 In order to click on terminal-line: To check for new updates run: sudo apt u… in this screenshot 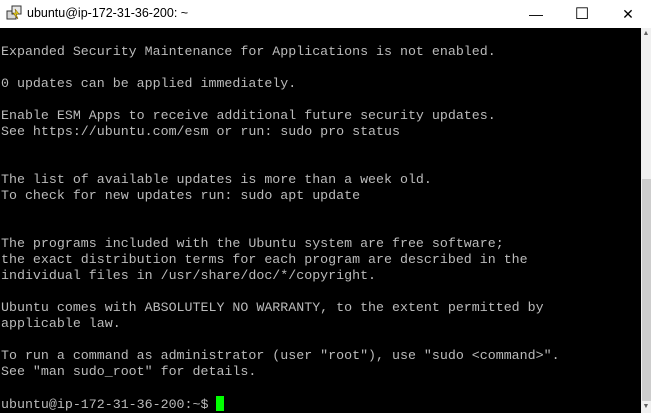, I will do `click(181, 195)`.